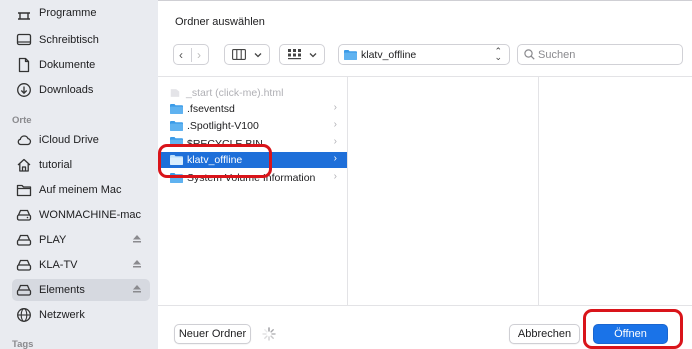 The width and height of the screenshot is (692, 349). I want to click on sidebar-section-tags: Tags, so click(23, 344).